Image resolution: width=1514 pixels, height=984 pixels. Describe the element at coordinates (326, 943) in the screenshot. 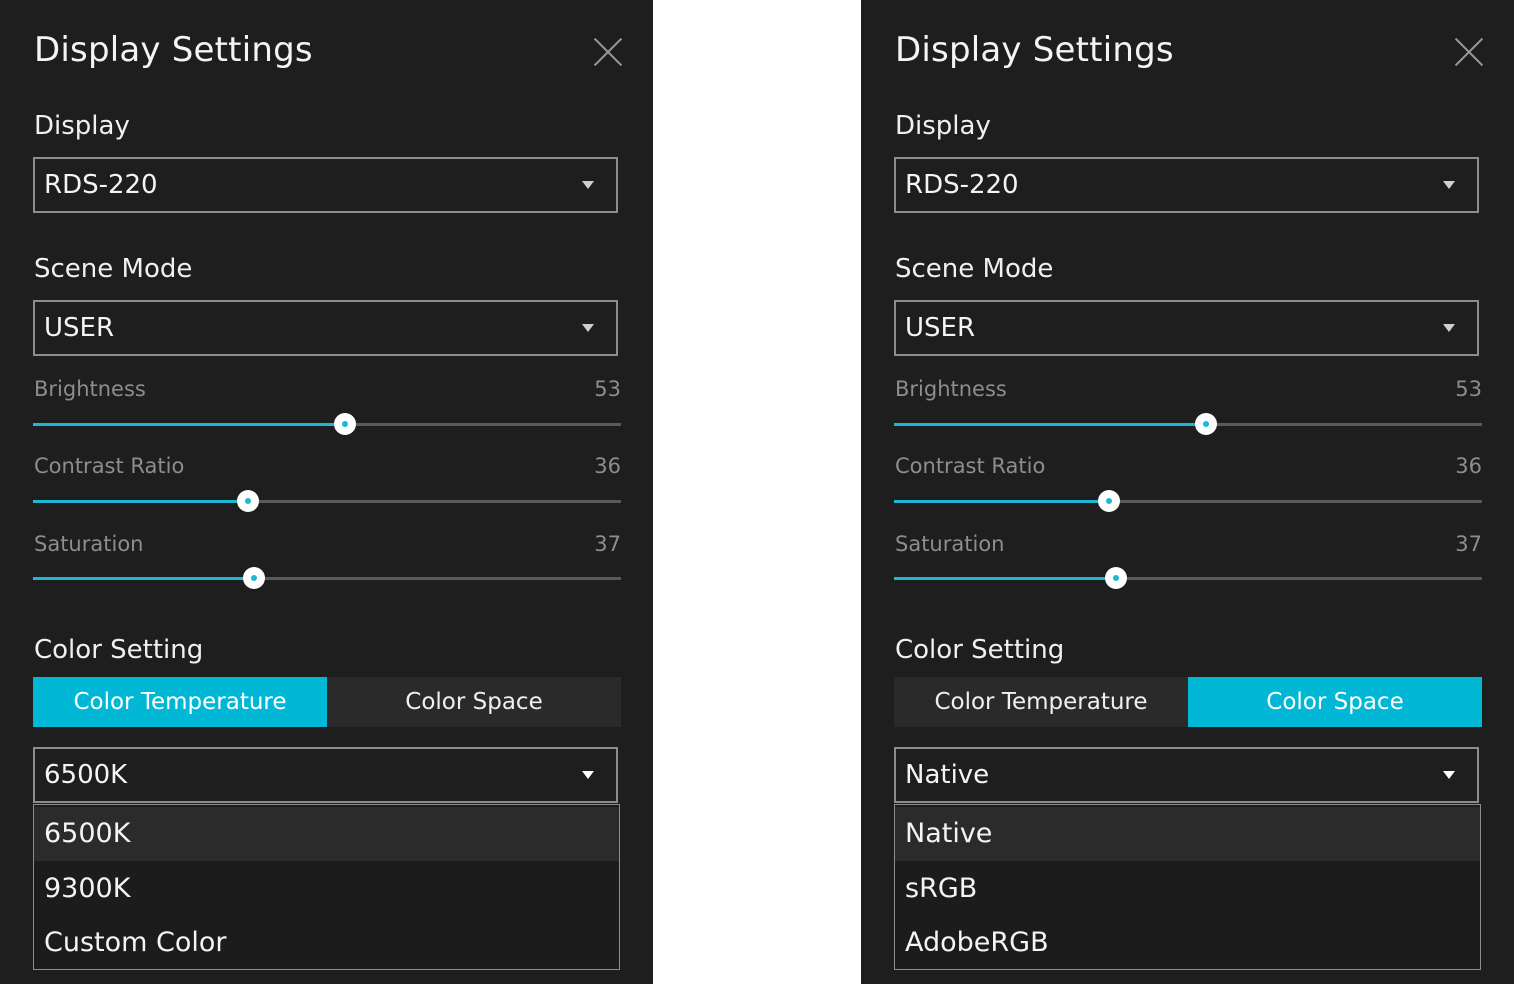

I see `dropdown-option: Custom Color` at that location.